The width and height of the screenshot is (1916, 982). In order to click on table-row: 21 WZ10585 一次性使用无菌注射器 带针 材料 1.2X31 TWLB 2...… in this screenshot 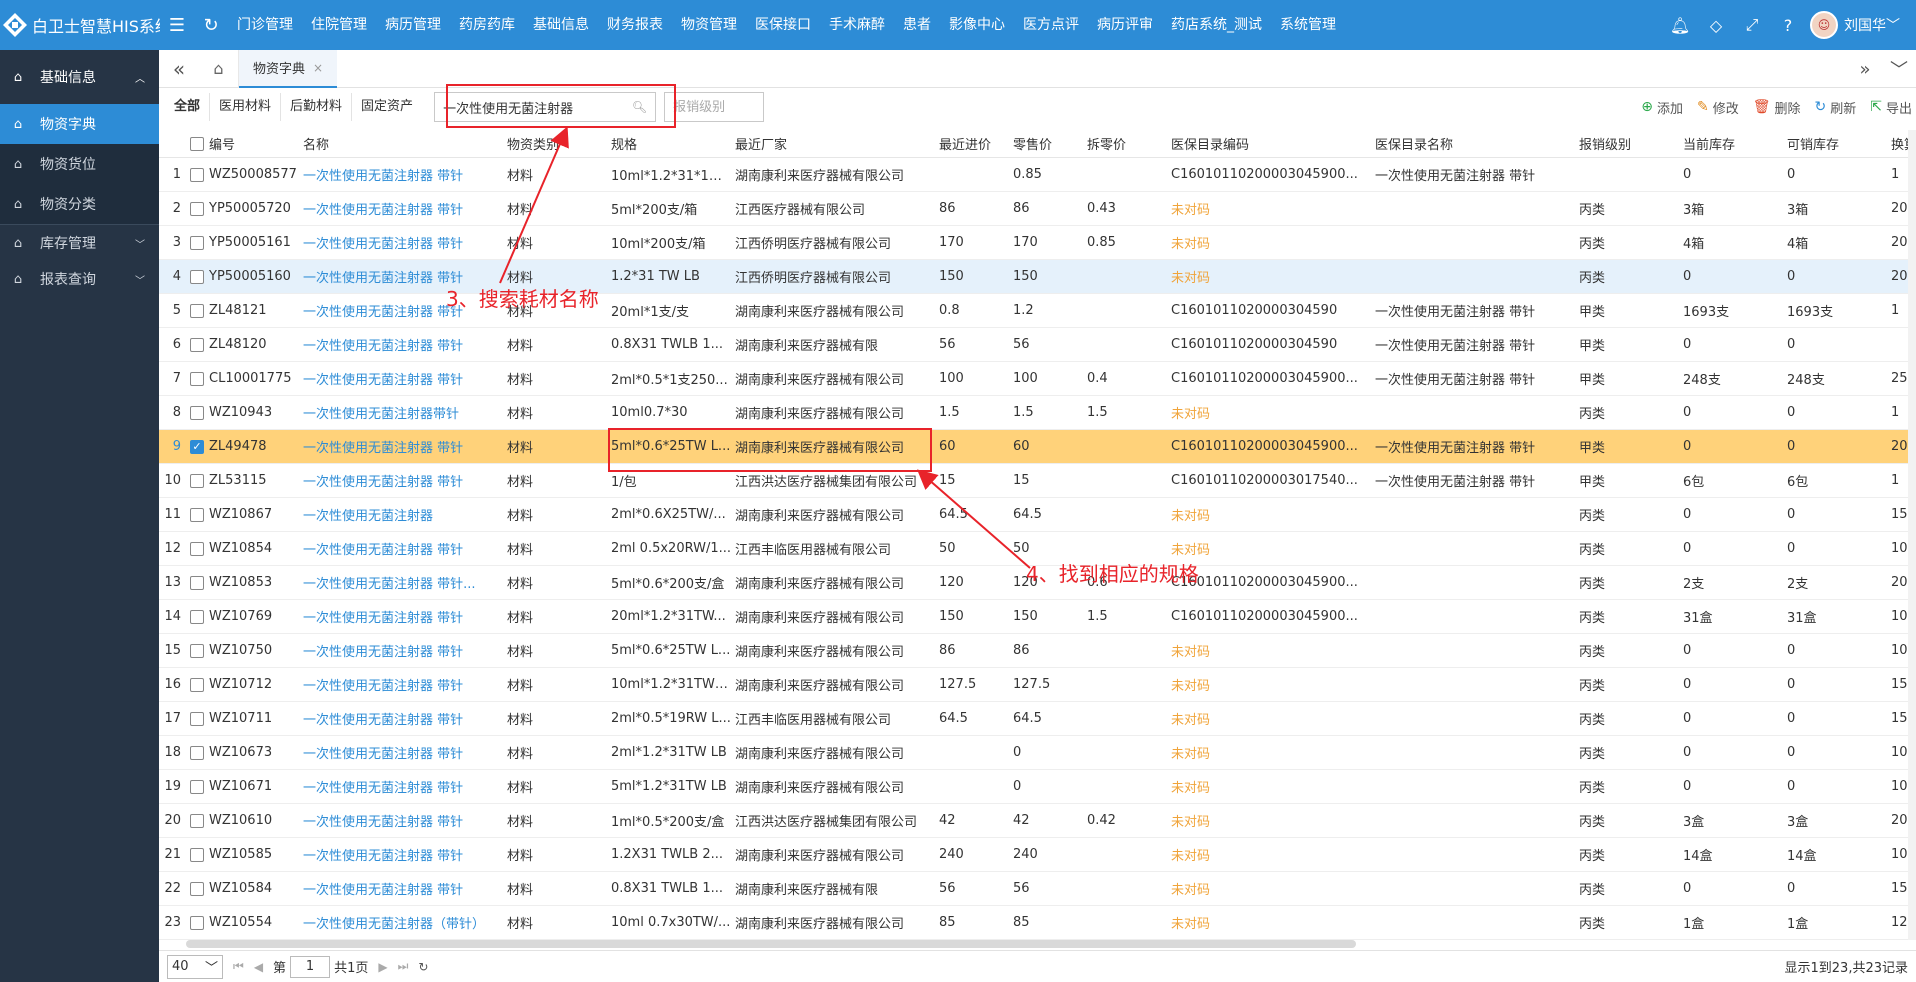, I will do `click(1037, 855)`.